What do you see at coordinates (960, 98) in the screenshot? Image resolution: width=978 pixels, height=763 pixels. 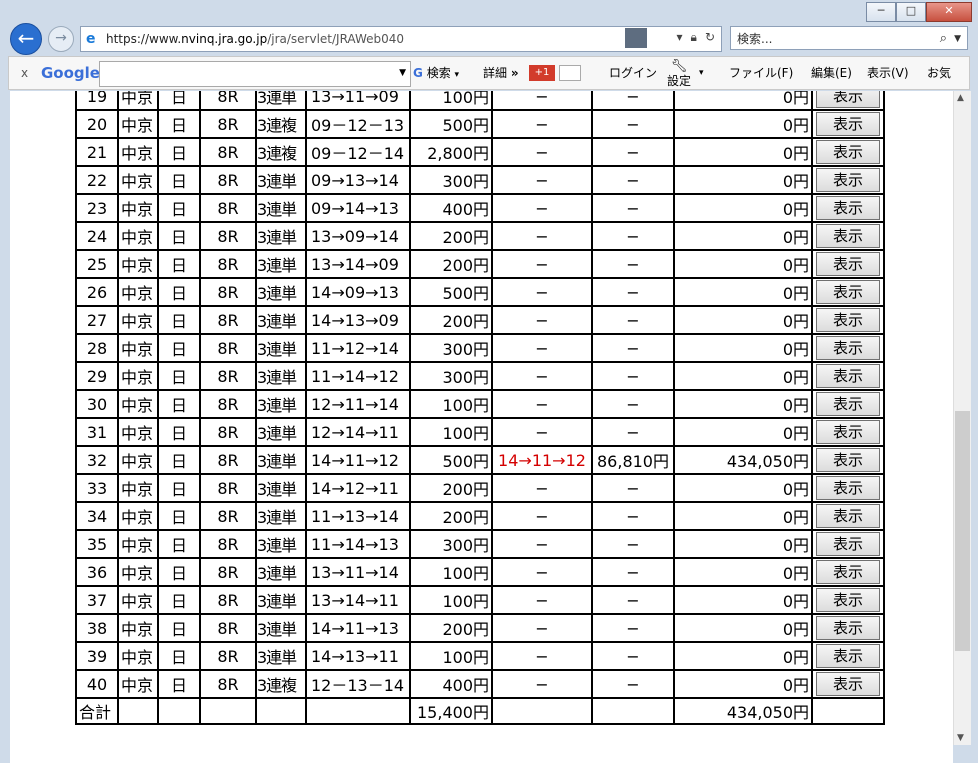 I see `scroll-up-icon: ▲` at bounding box center [960, 98].